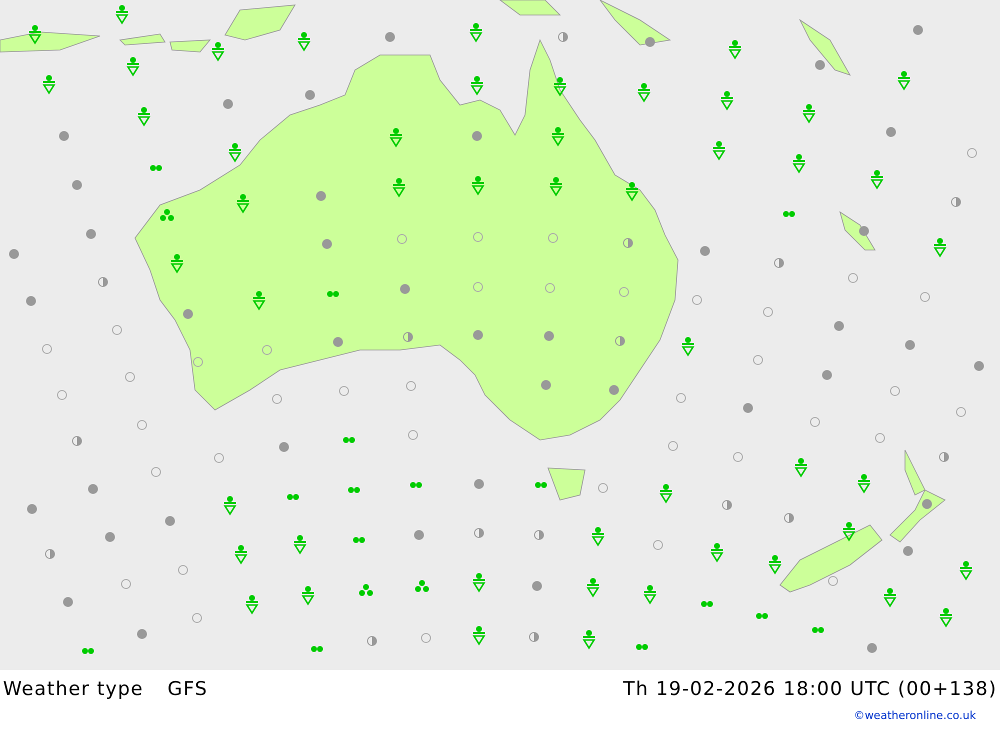  Describe the element at coordinates (73, 689) in the screenshot. I see `legend-title: Weather type` at that location.